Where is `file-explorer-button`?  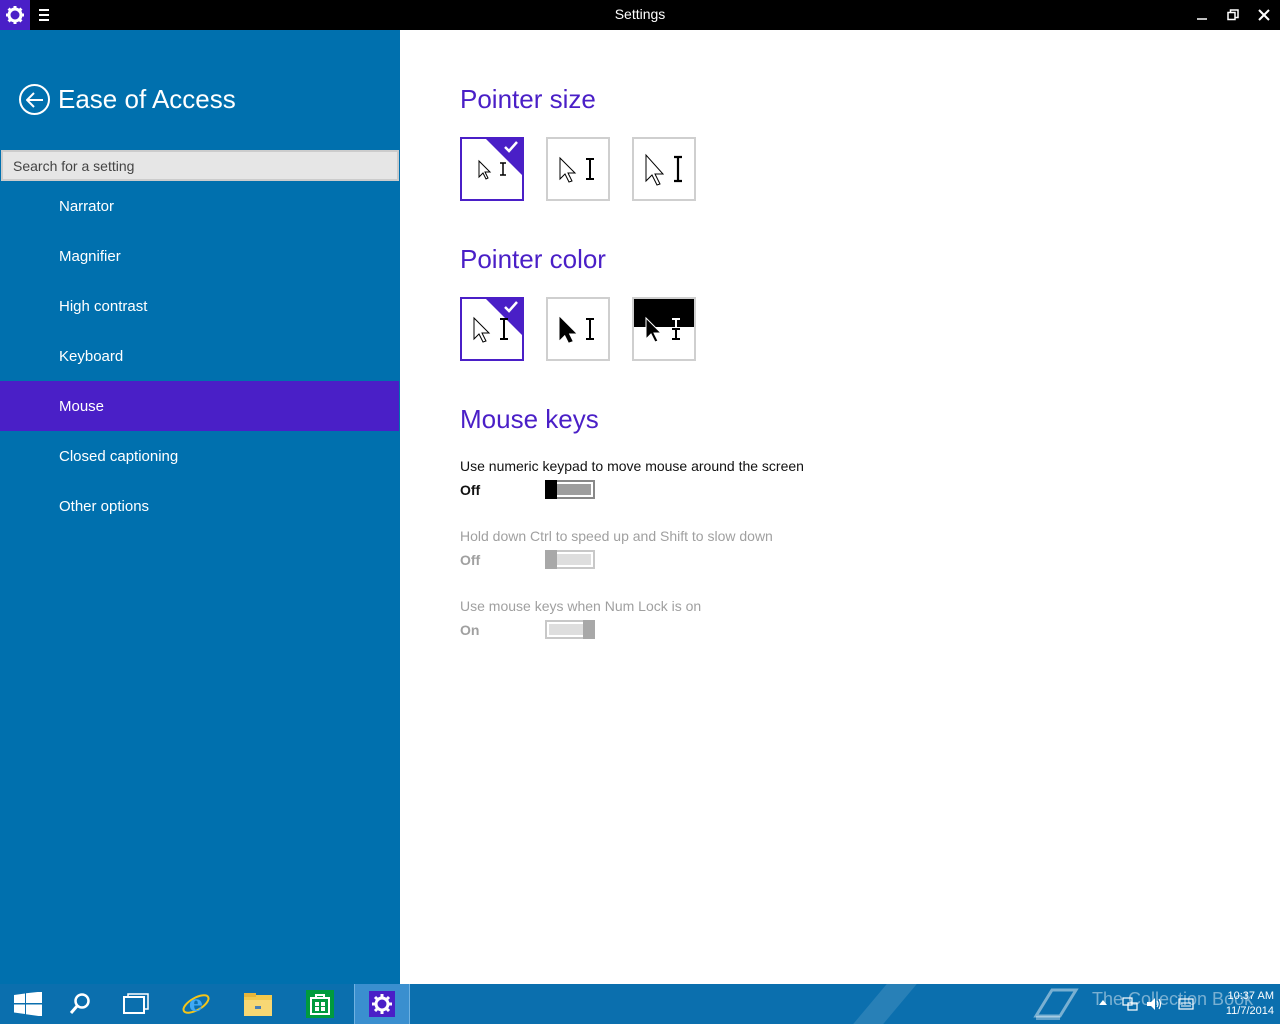
file-explorer-button is located at coordinates (258, 1004).